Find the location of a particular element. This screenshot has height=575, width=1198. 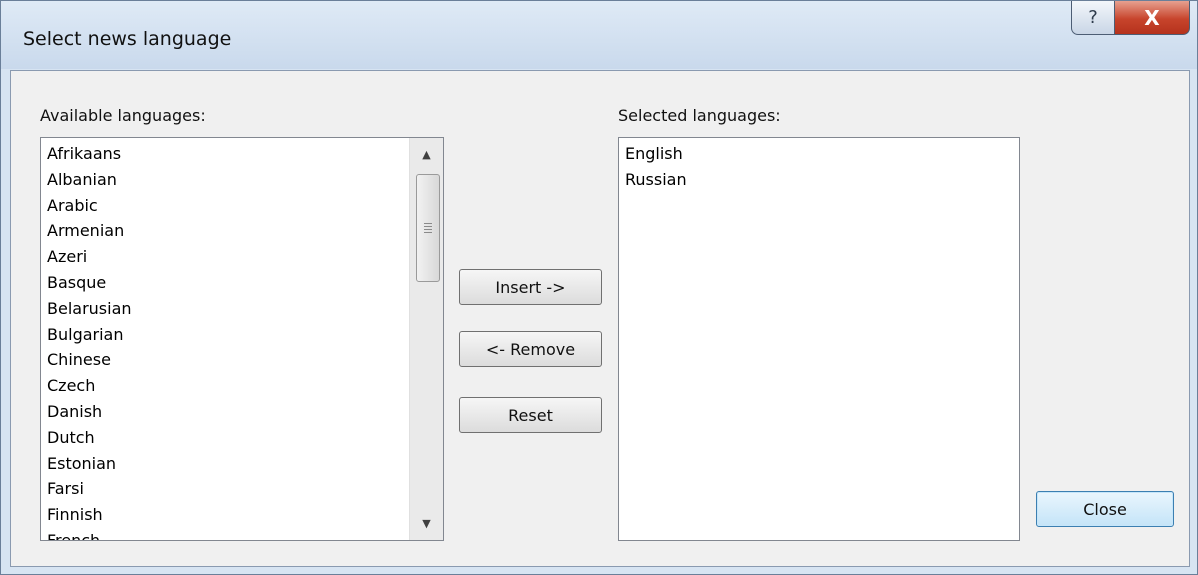

close-window-button: X is located at coordinates (1152, 18).